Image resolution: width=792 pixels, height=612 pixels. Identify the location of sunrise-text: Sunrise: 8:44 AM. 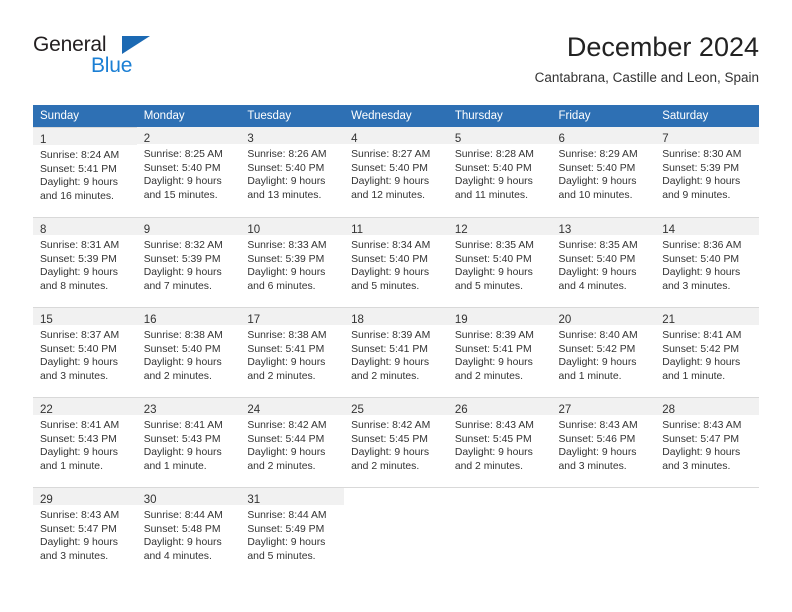
(287, 515).